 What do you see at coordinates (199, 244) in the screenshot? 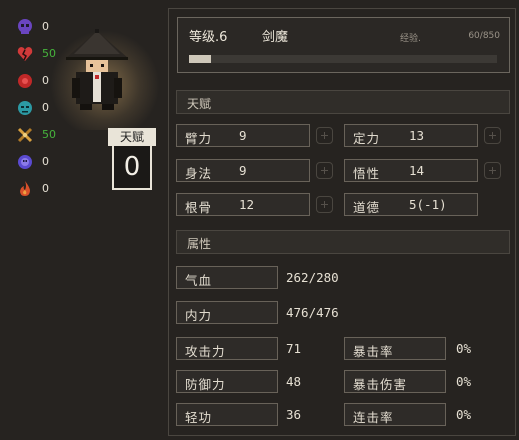
I see `attribute-section-title: 属性` at bounding box center [199, 244].